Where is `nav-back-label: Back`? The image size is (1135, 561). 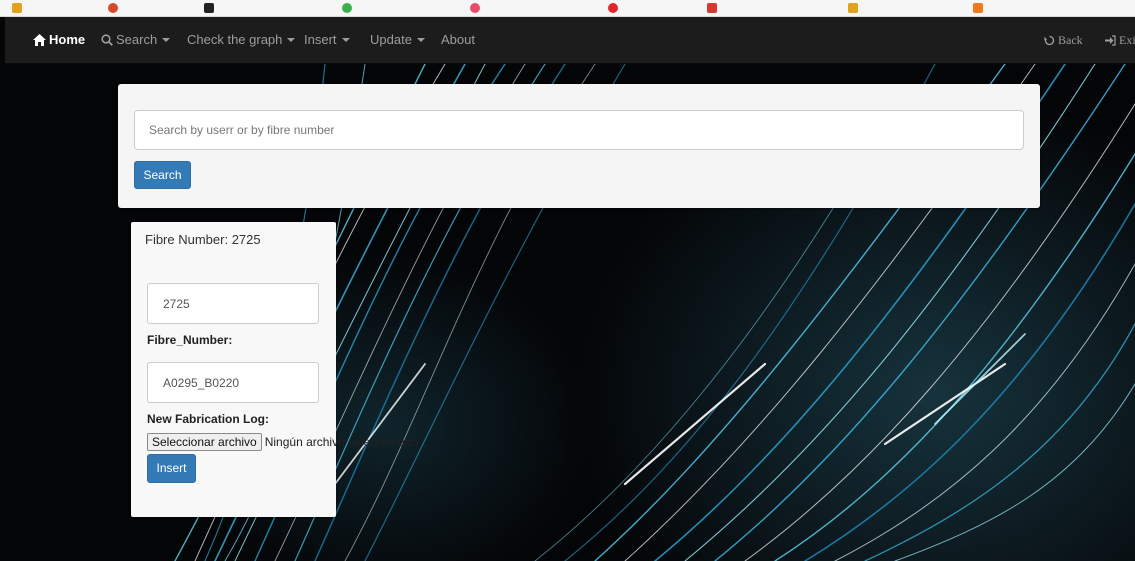
nav-back-label: Back is located at coordinates (1070, 40).